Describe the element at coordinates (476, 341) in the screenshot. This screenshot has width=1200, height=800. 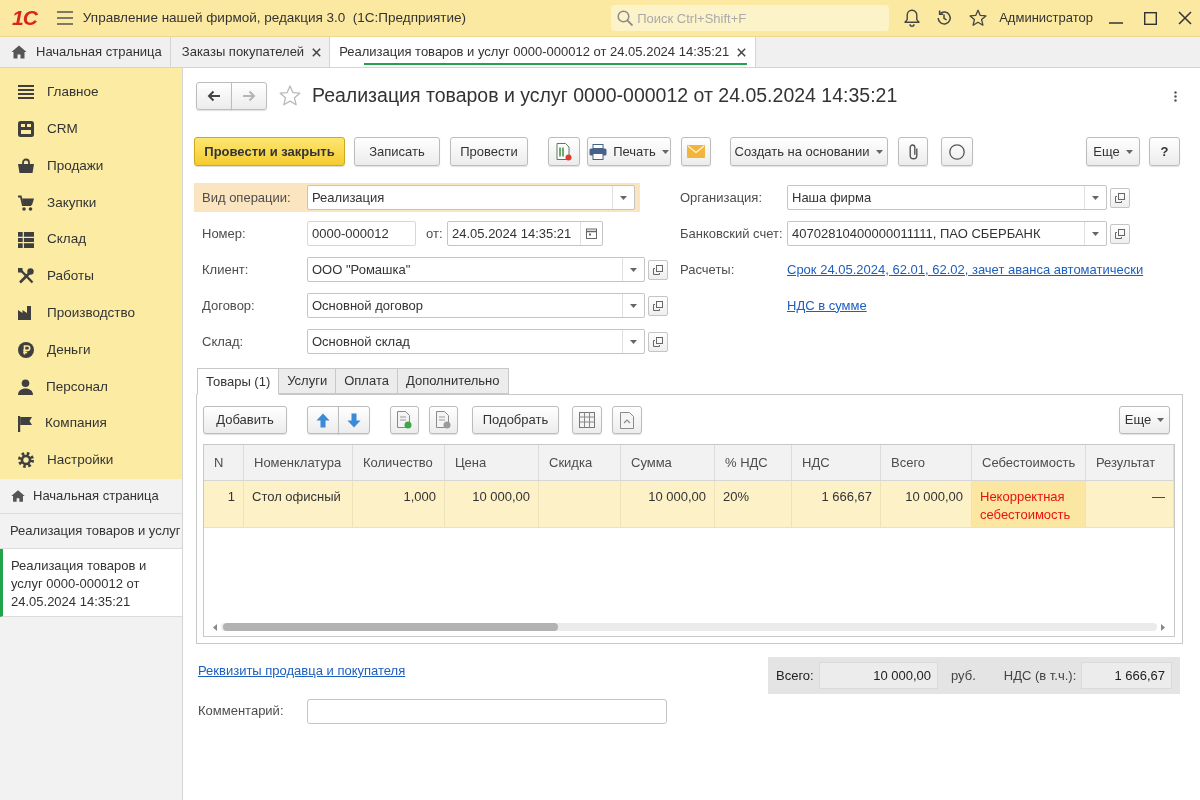
I see `dropdown-field: Основной склад` at that location.